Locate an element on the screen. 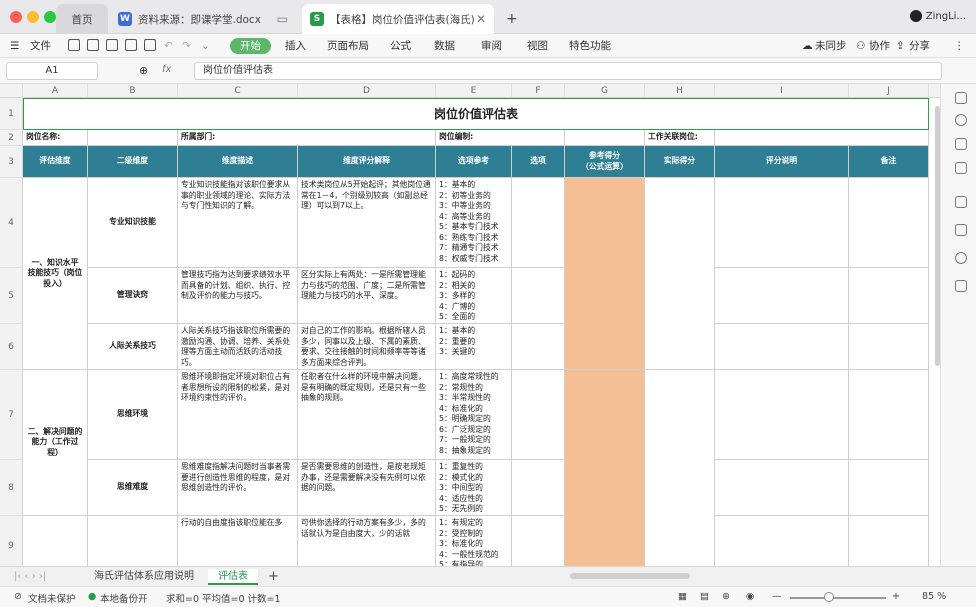 The image size is (976, 607). menu-formula: 公式 is located at coordinates (400, 46).